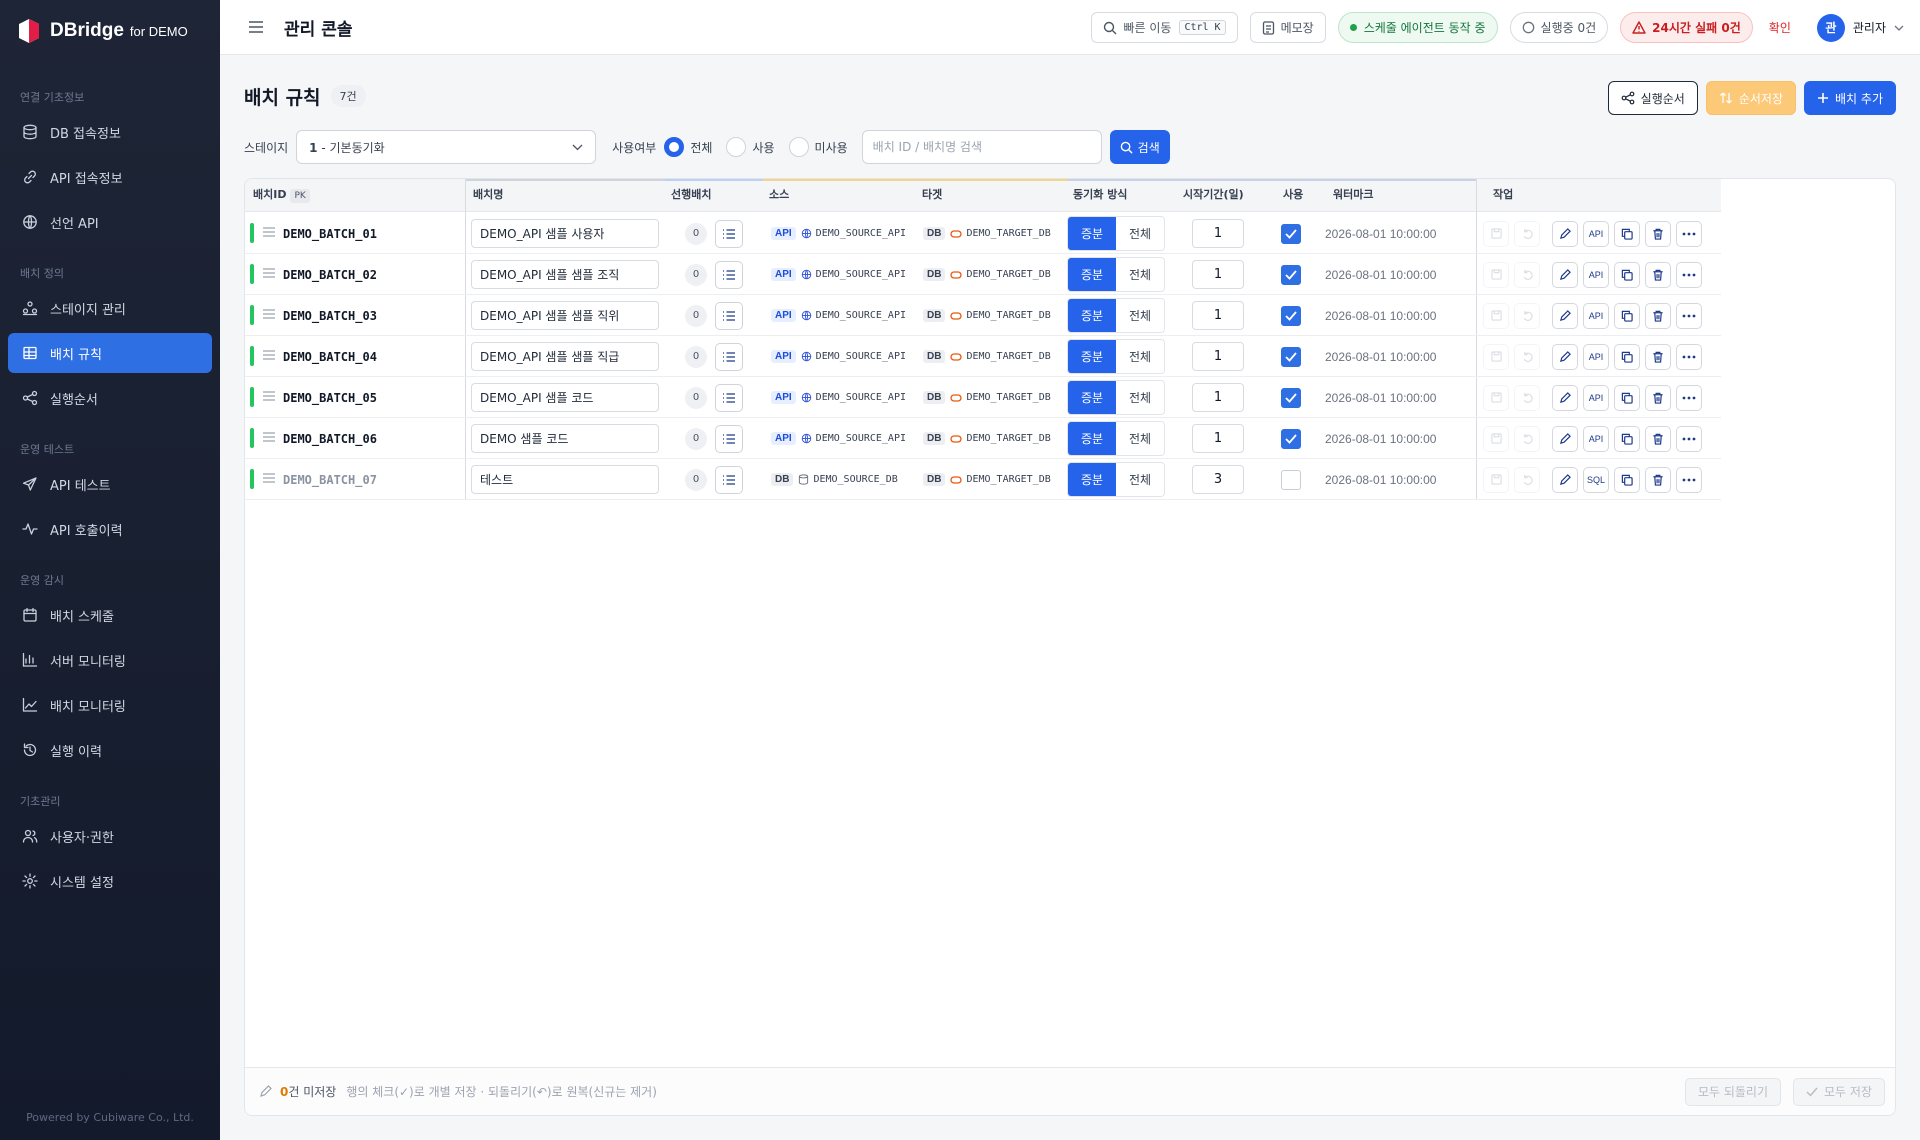  I want to click on sidebar-item: 실행 이력, so click(110, 750).